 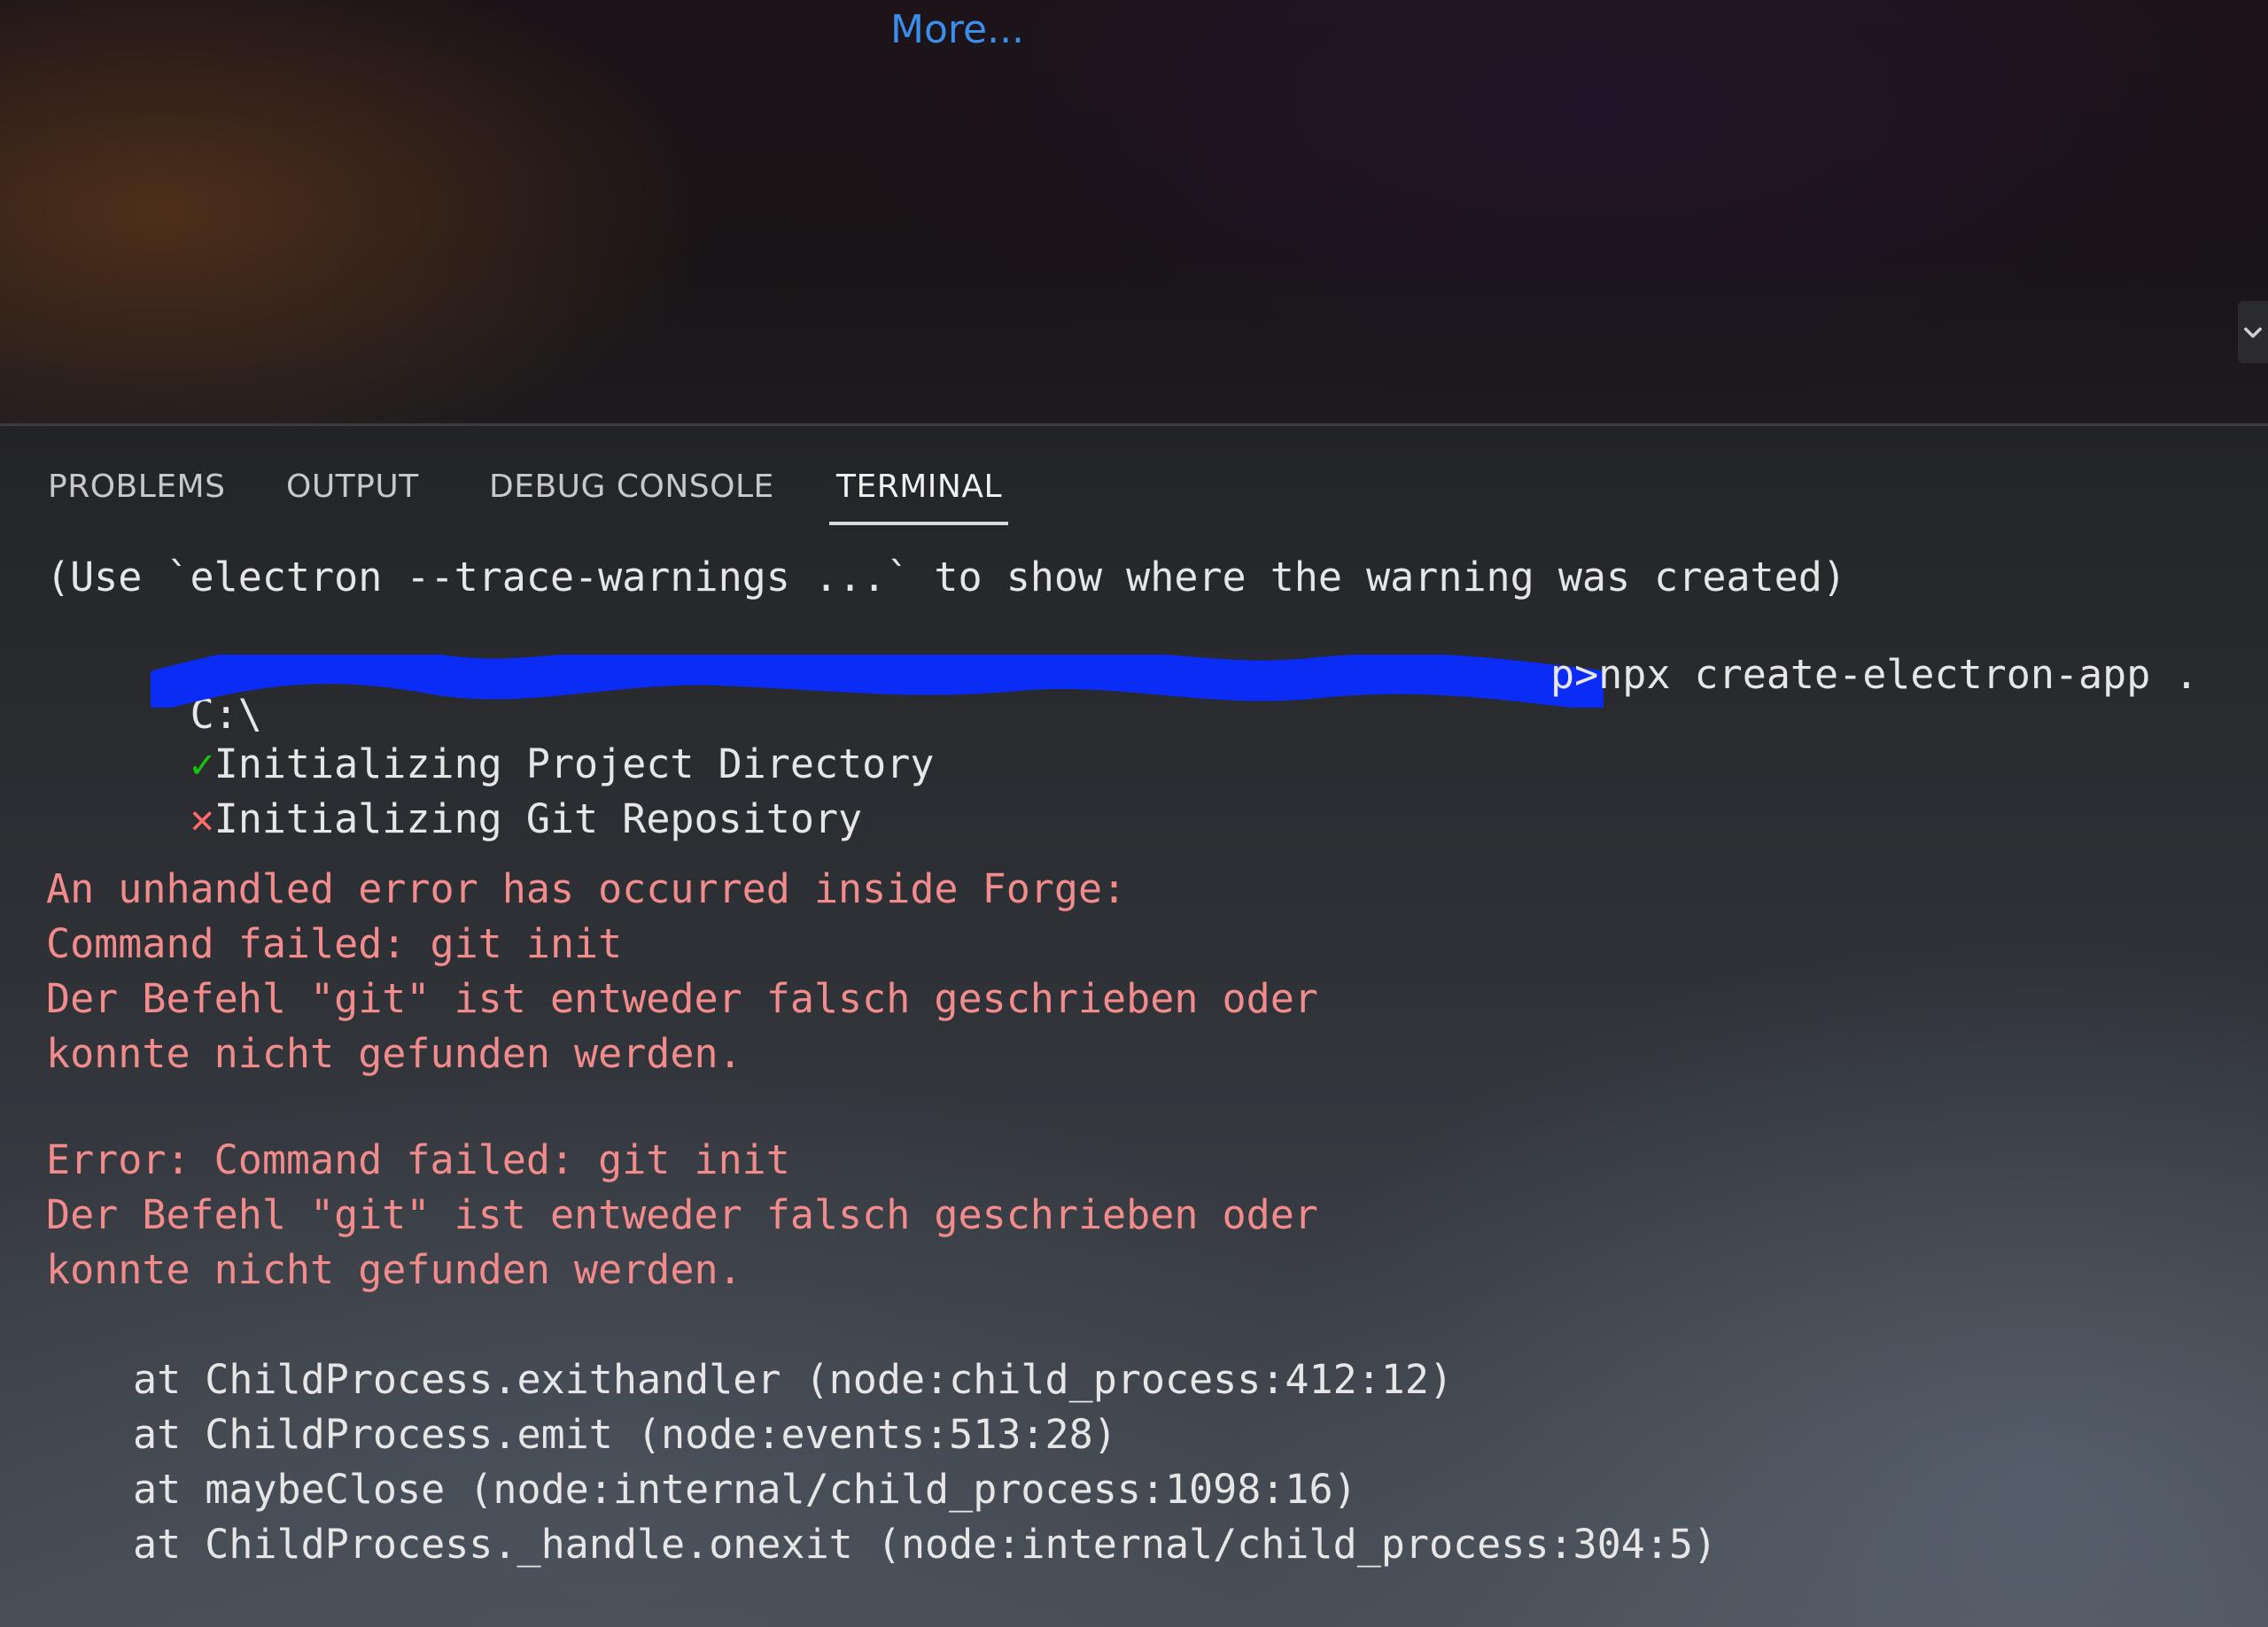 I want to click on step-fail-text: Initializing Git Repository, so click(x=538, y=818).